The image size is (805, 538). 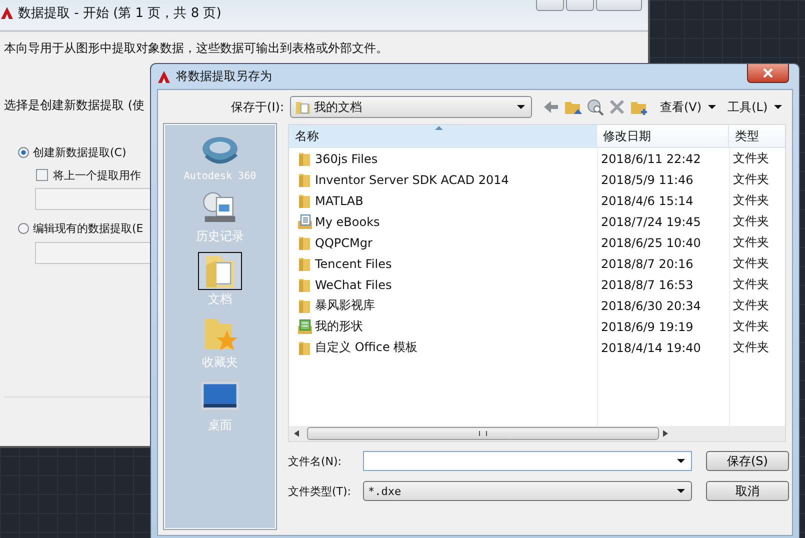 I want to click on dialog-title: 将数据提取另存为, so click(x=224, y=76).